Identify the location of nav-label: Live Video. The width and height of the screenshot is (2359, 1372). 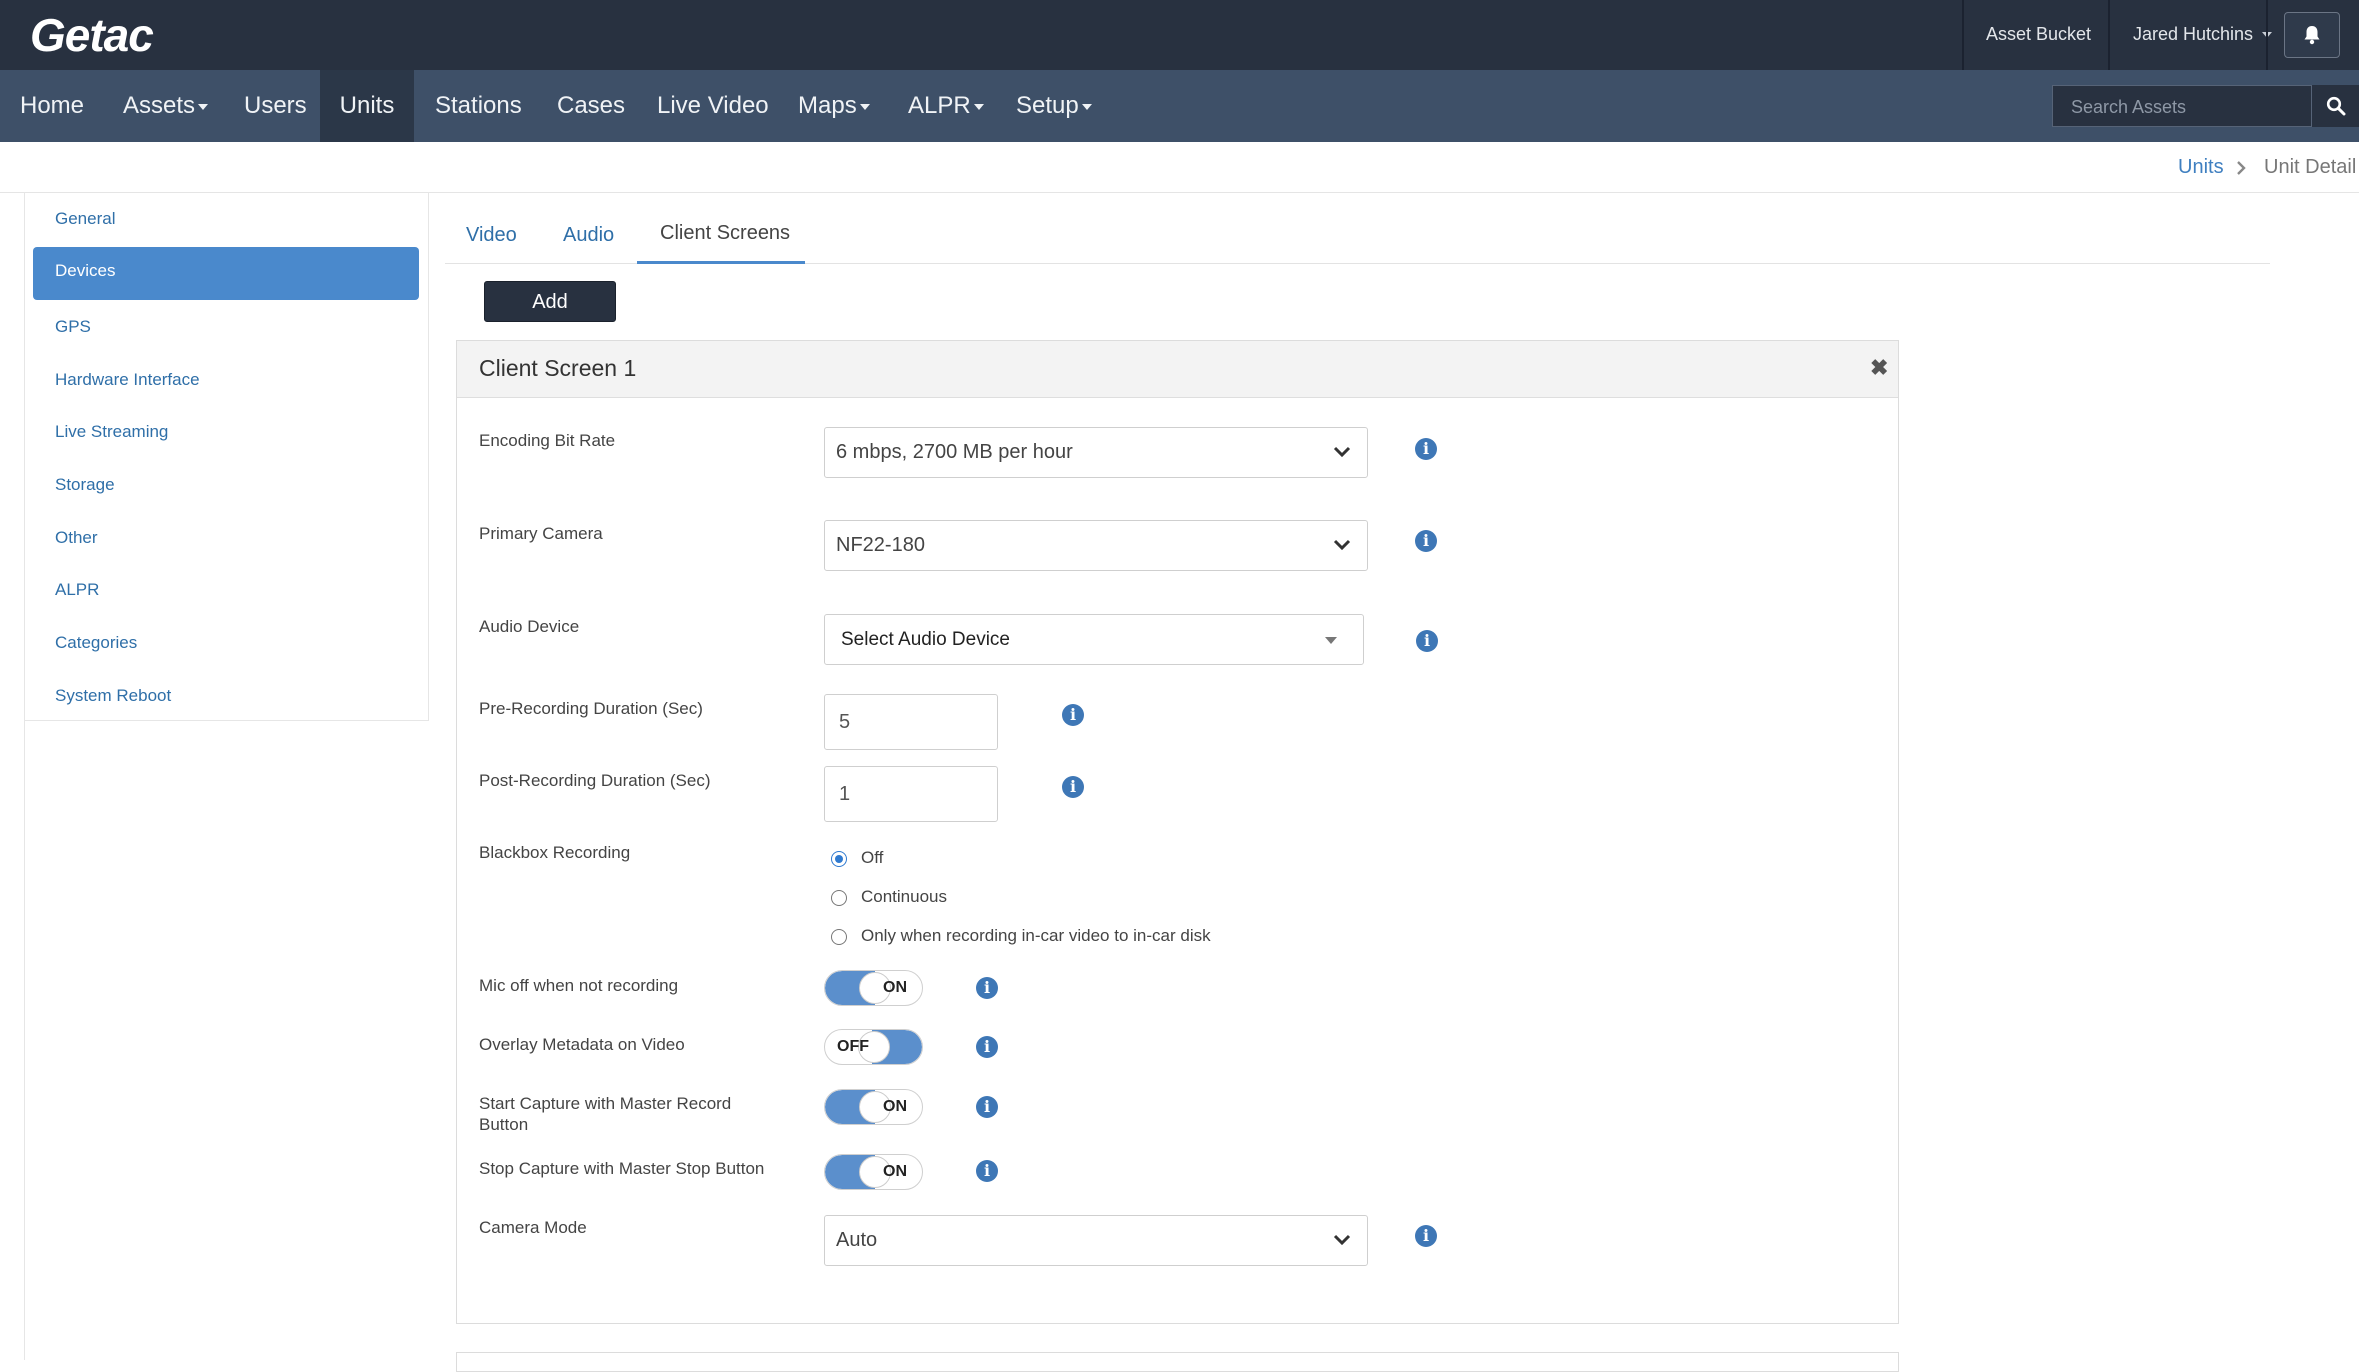
(713, 105).